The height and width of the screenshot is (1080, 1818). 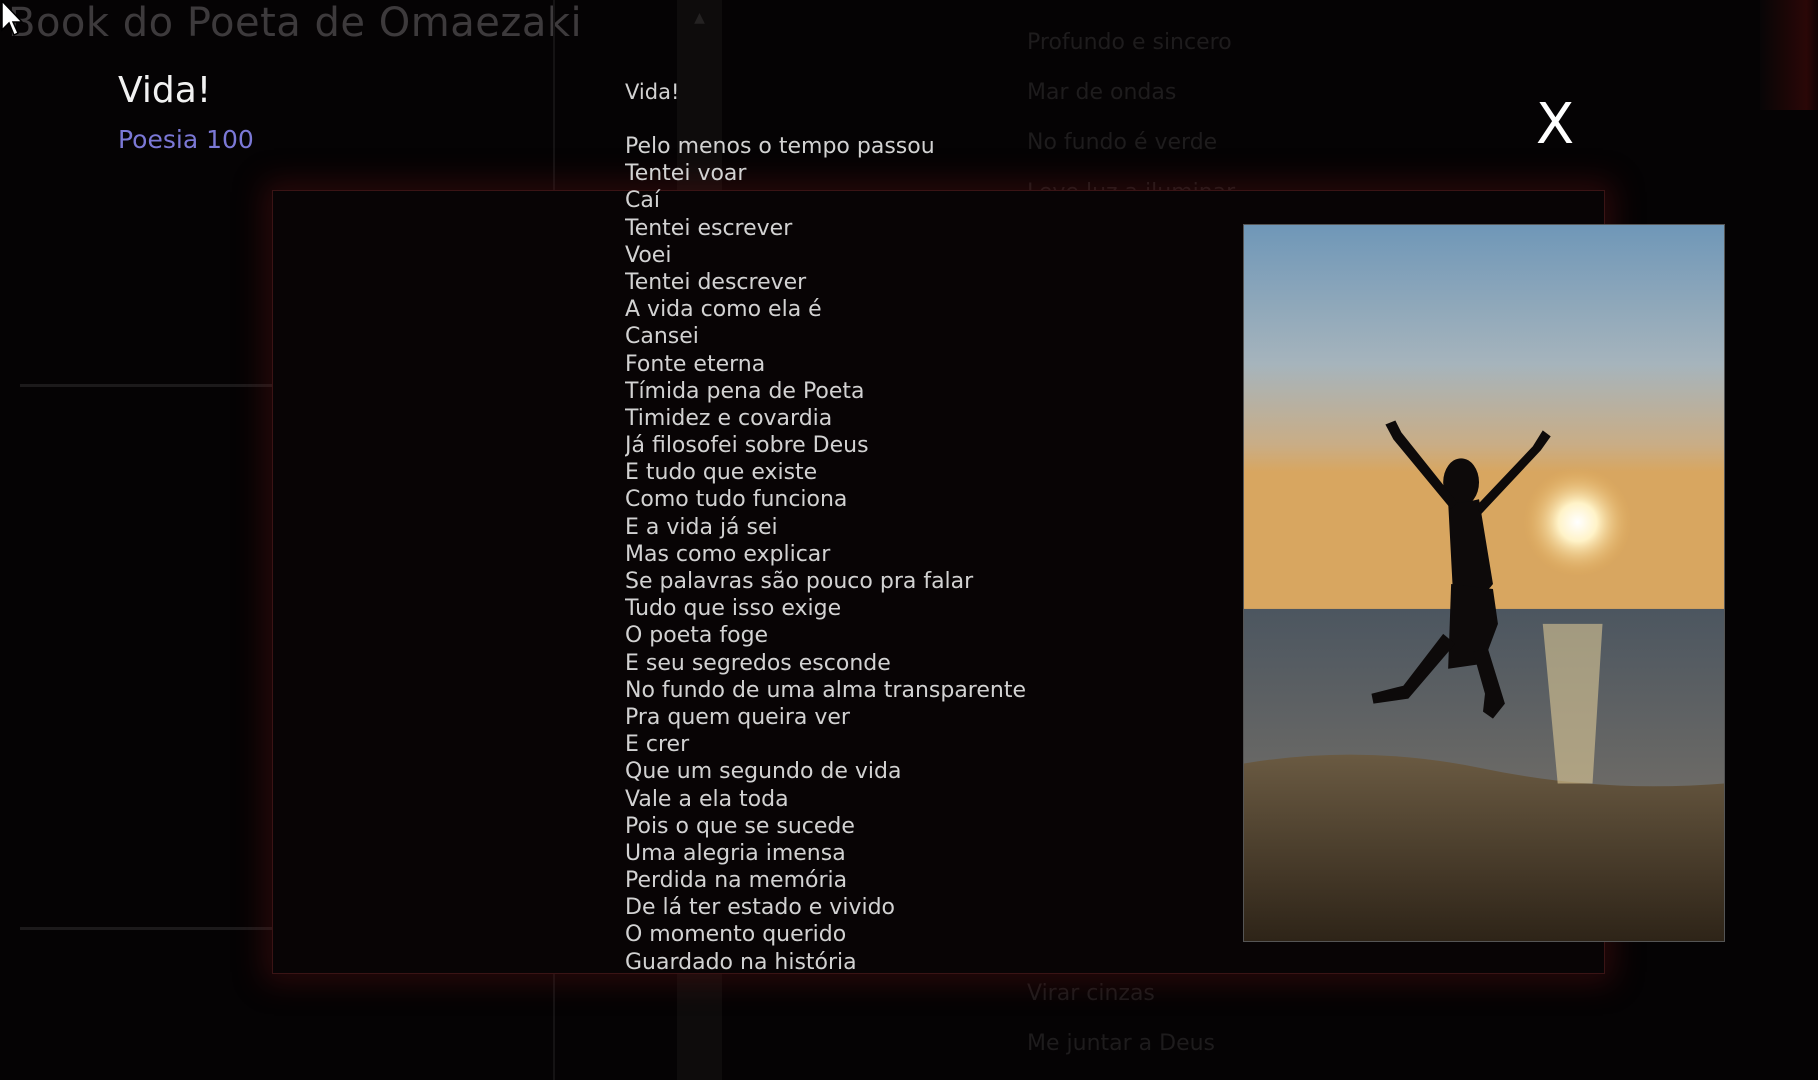 I want to click on poem-line: O momento querido, so click(x=736, y=935).